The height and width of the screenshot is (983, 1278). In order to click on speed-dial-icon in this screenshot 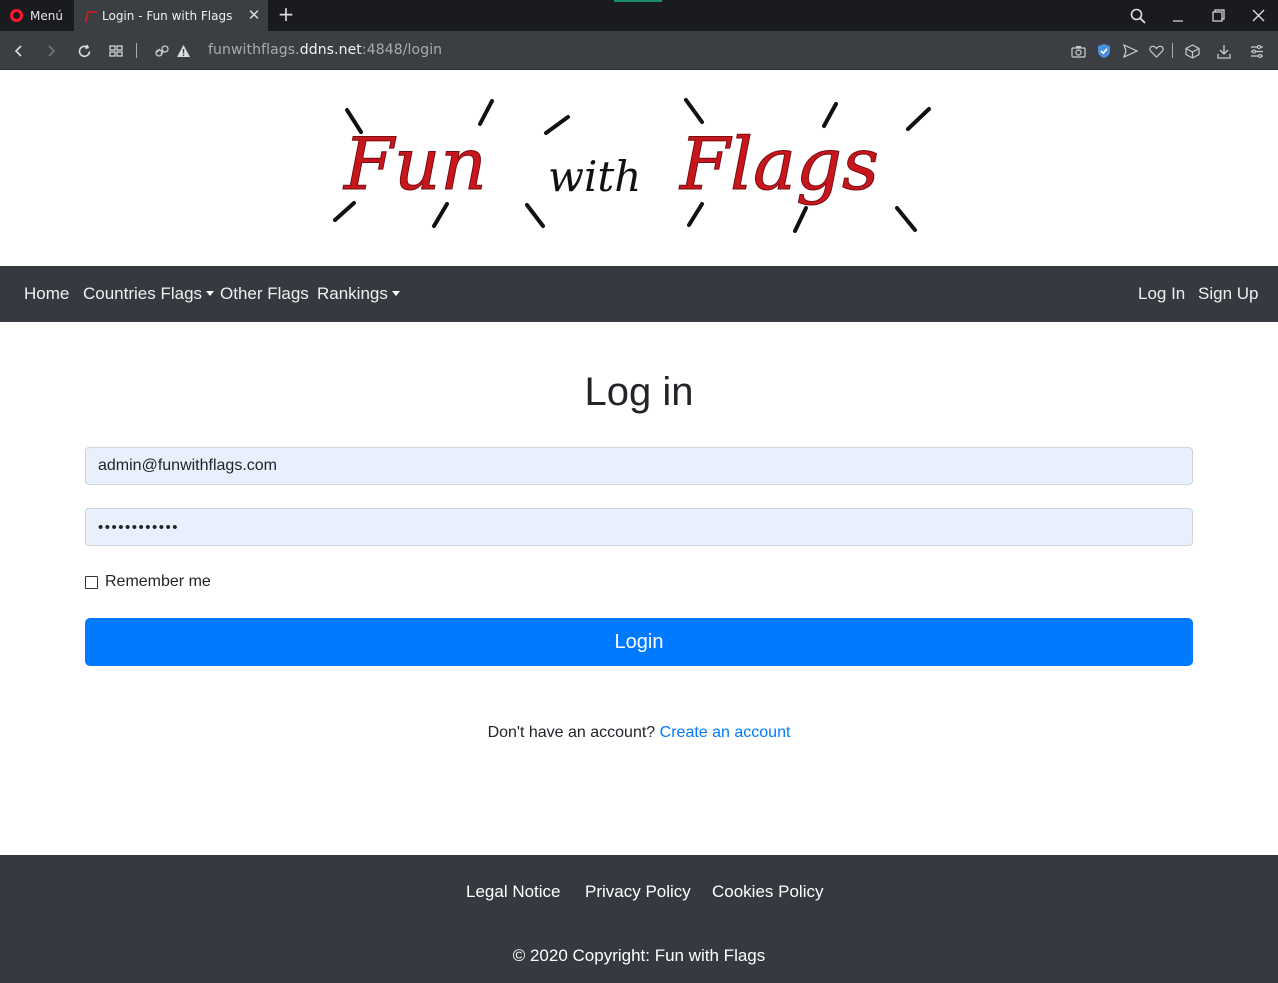, I will do `click(116, 51)`.